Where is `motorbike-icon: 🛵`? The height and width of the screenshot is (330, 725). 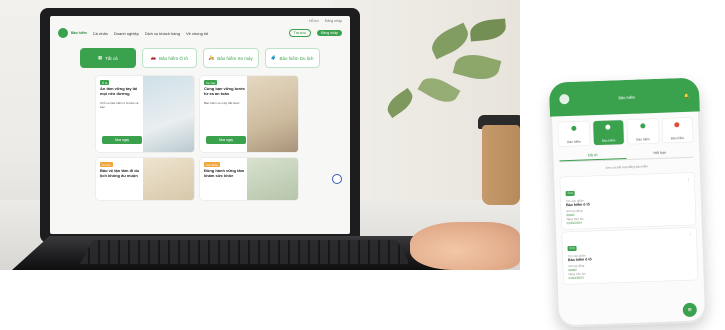 motorbike-icon: 🛵 is located at coordinates (211, 57).